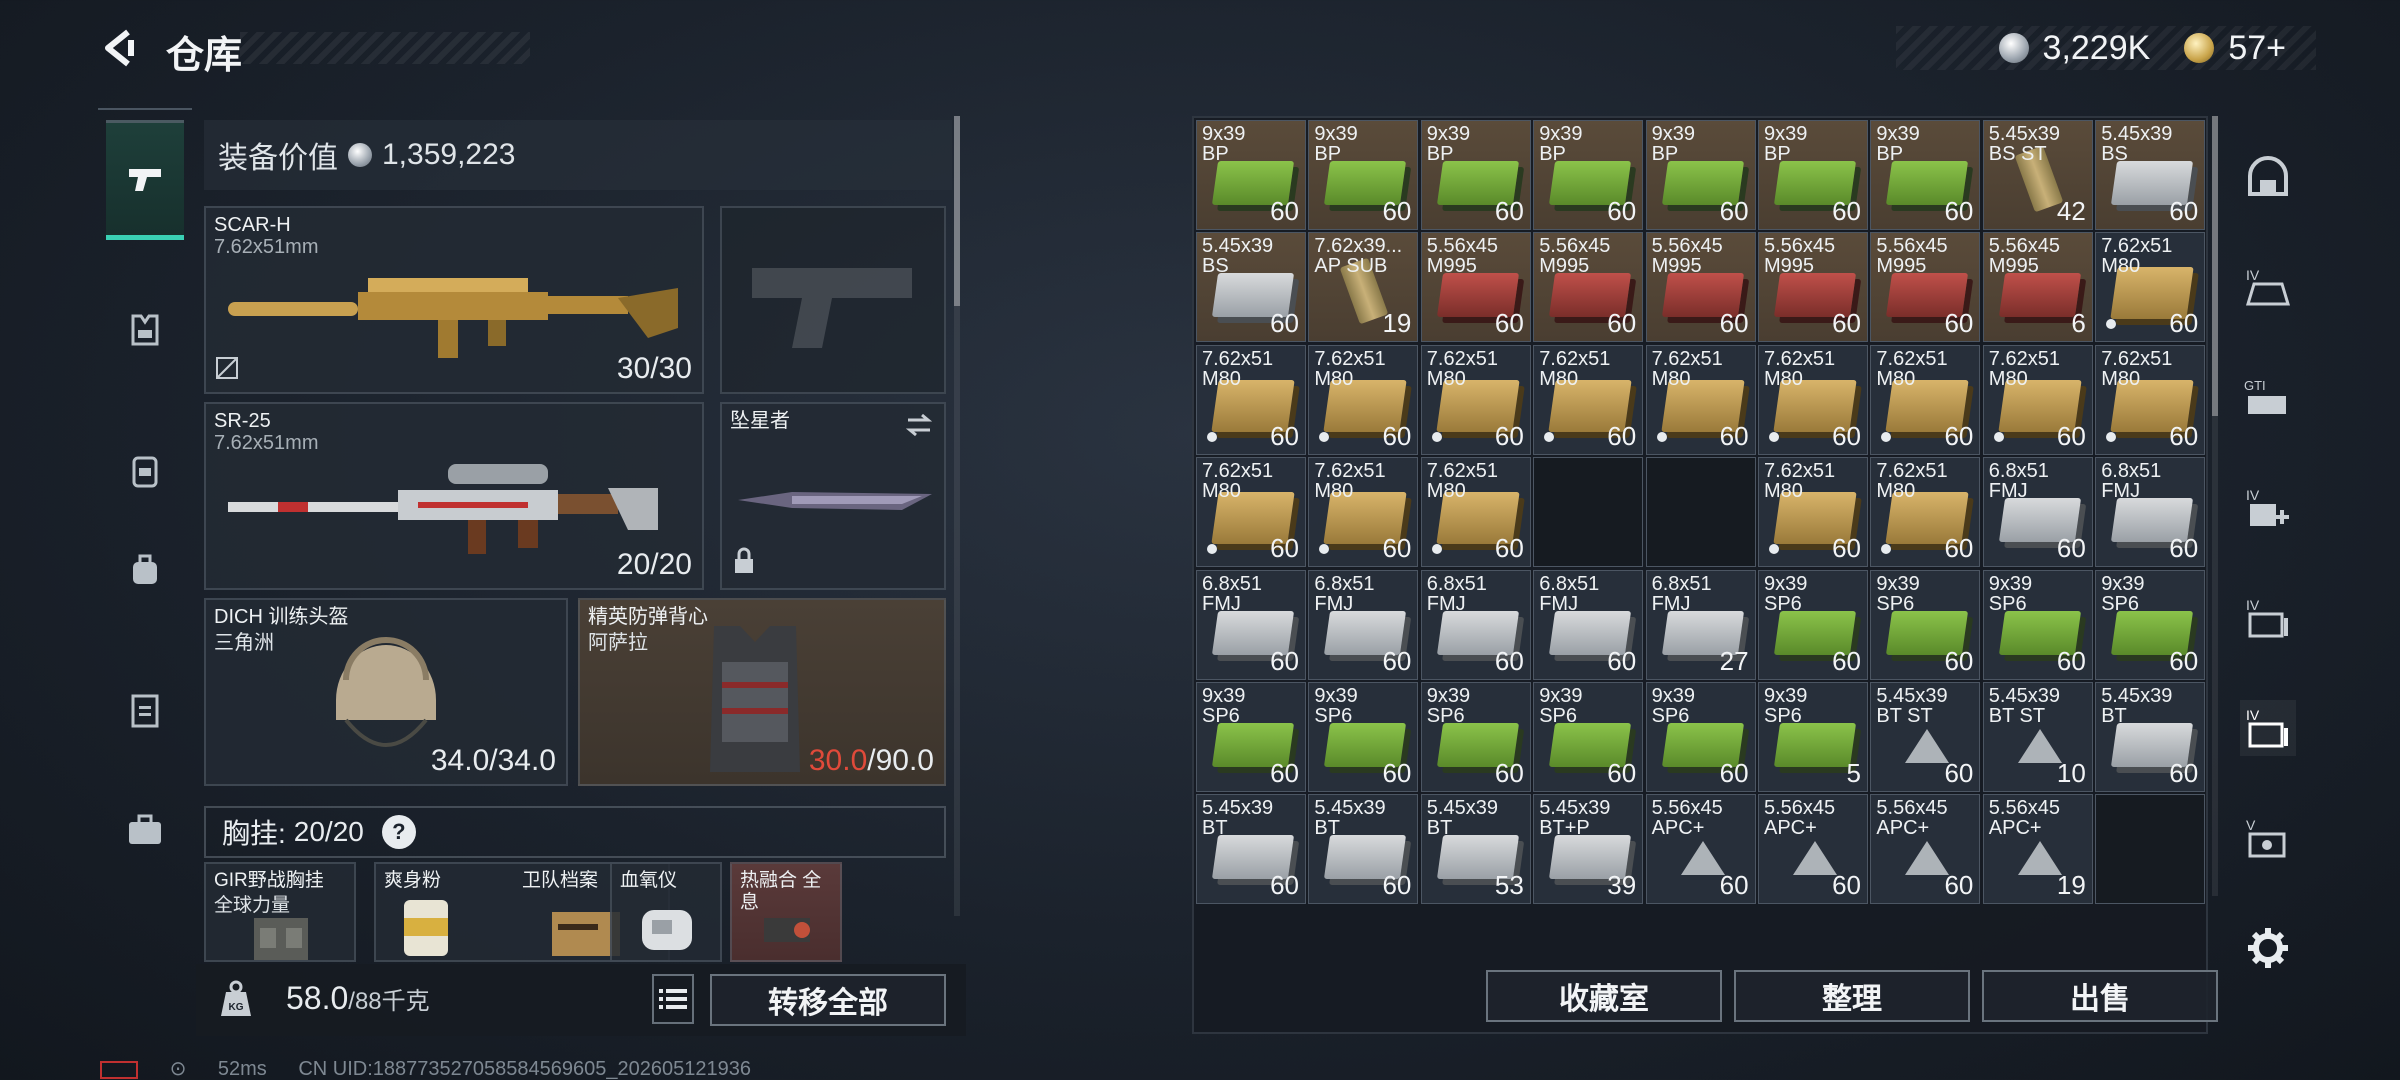  Describe the element at coordinates (1700, 624) in the screenshot. I see `ammo-item: 6.8x51 FMJ 27` at that location.